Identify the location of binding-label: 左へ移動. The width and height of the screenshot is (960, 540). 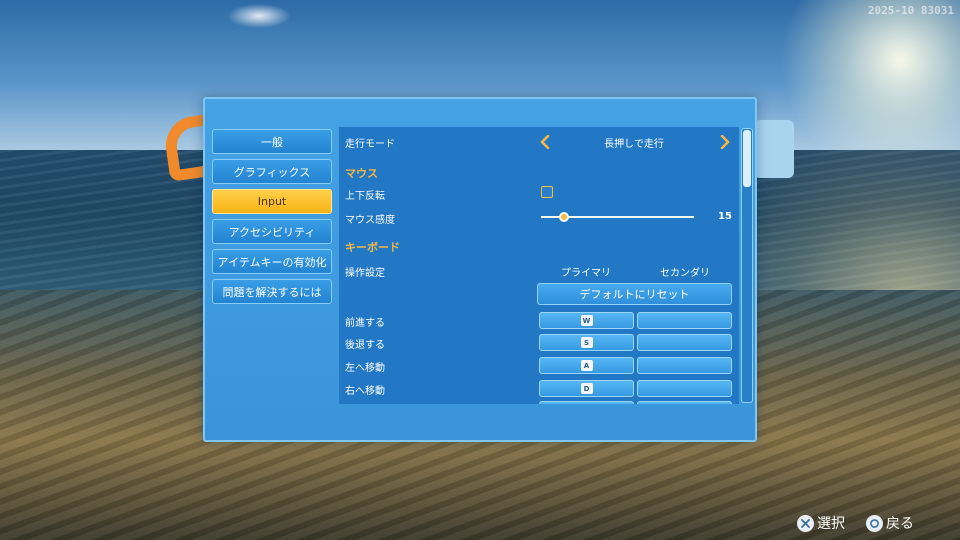
(365, 368).